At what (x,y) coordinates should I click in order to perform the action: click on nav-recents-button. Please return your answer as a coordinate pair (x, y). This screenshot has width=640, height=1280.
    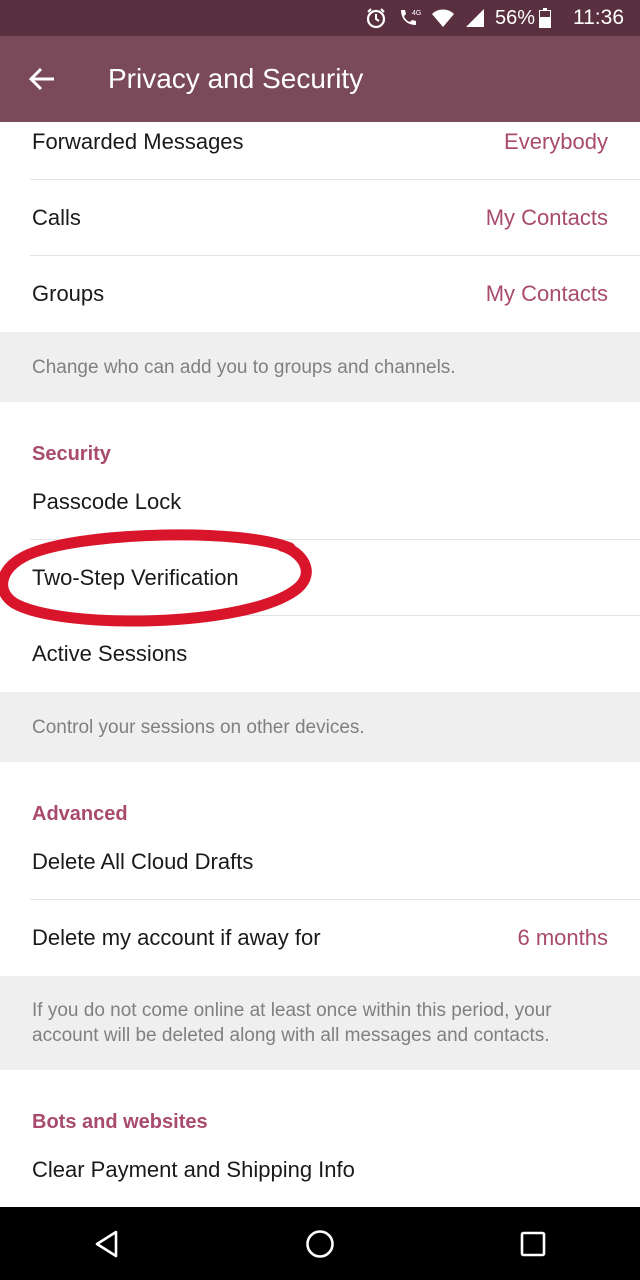
    Looking at the image, I should click on (533, 1243).